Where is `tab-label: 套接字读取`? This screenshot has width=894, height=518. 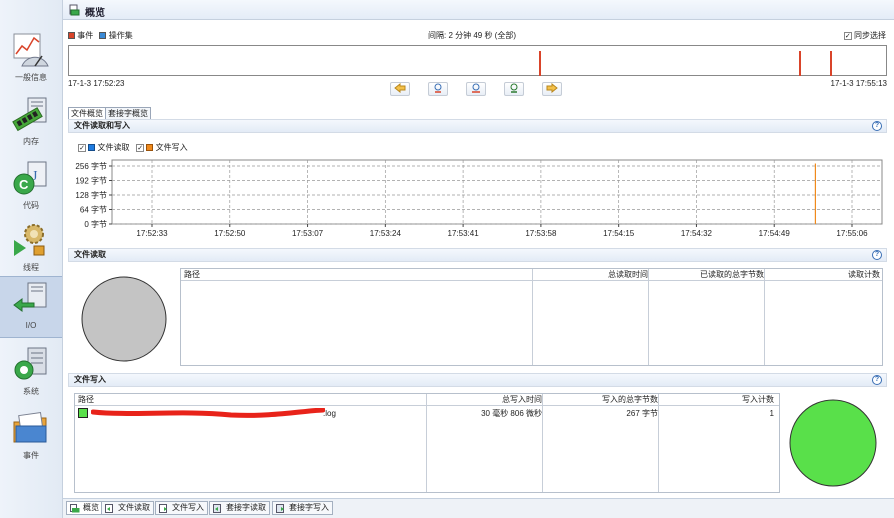 tab-label: 套接字读取 is located at coordinates (246, 507).